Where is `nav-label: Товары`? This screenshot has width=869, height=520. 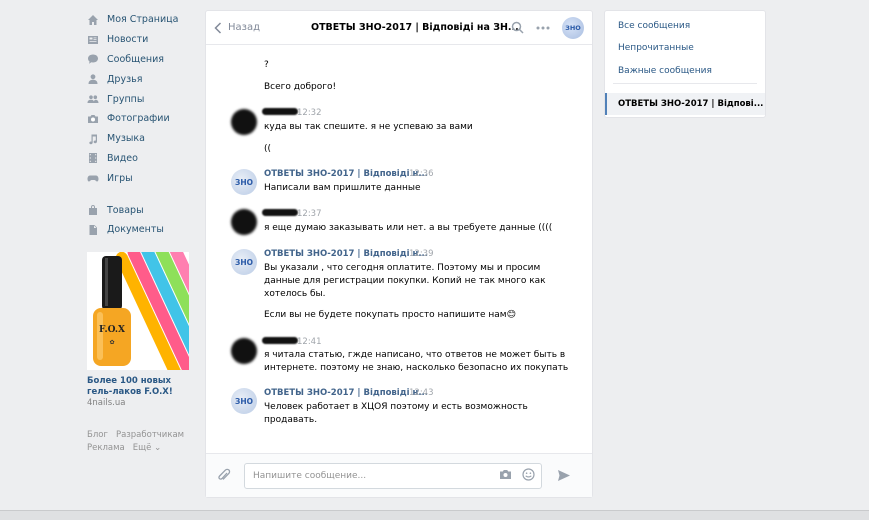 nav-label: Товары is located at coordinates (125, 210).